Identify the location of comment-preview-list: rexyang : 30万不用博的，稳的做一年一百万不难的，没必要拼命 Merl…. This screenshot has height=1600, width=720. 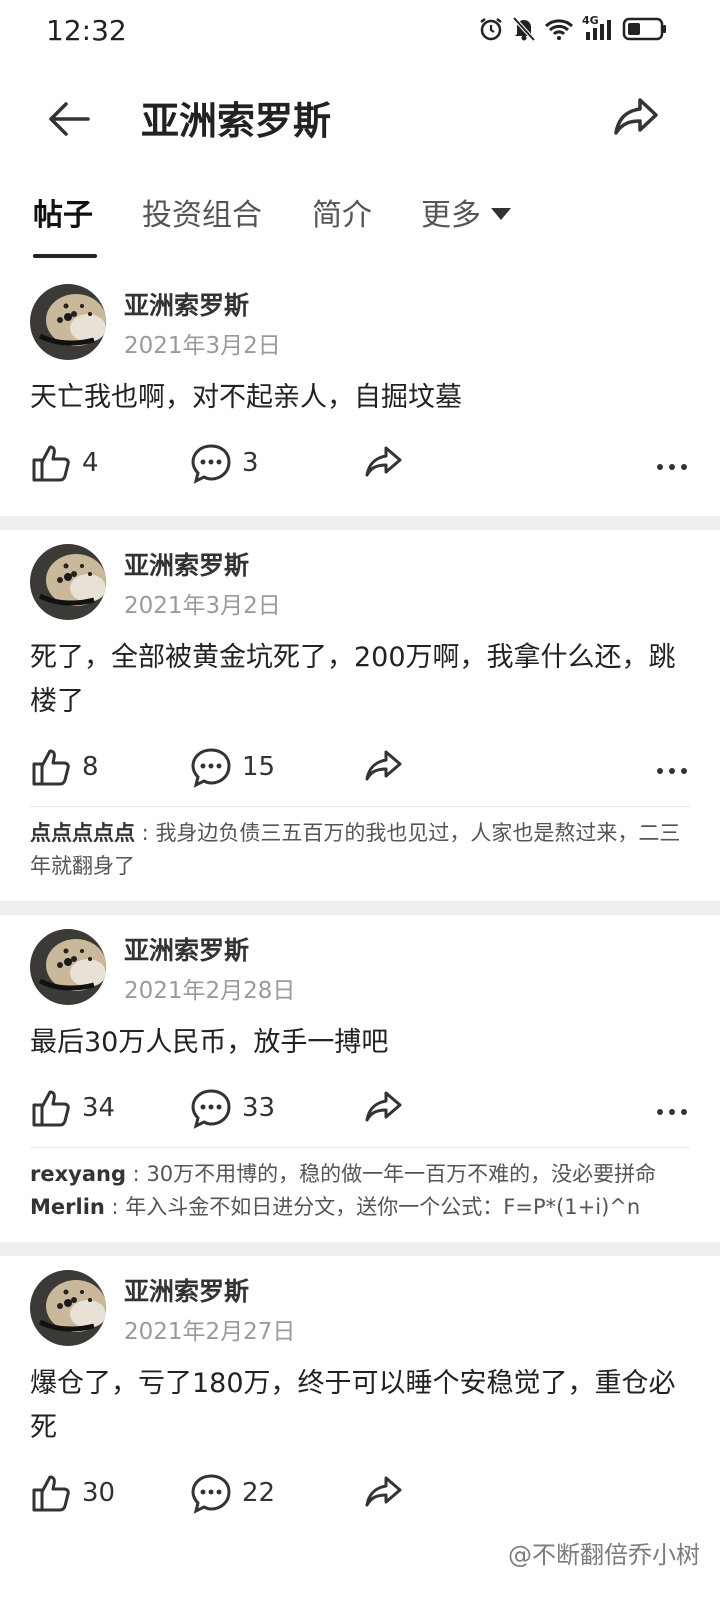
(360, 1185).